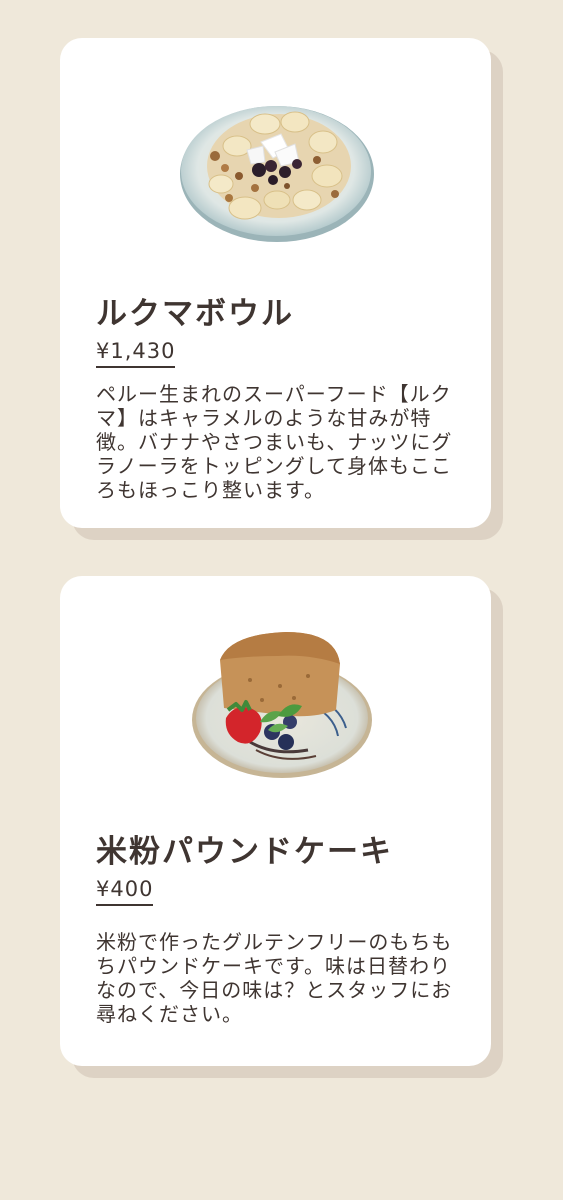  What do you see at coordinates (136, 353) in the screenshot?
I see `menu-item-price: ¥1,430` at bounding box center [136, 353].